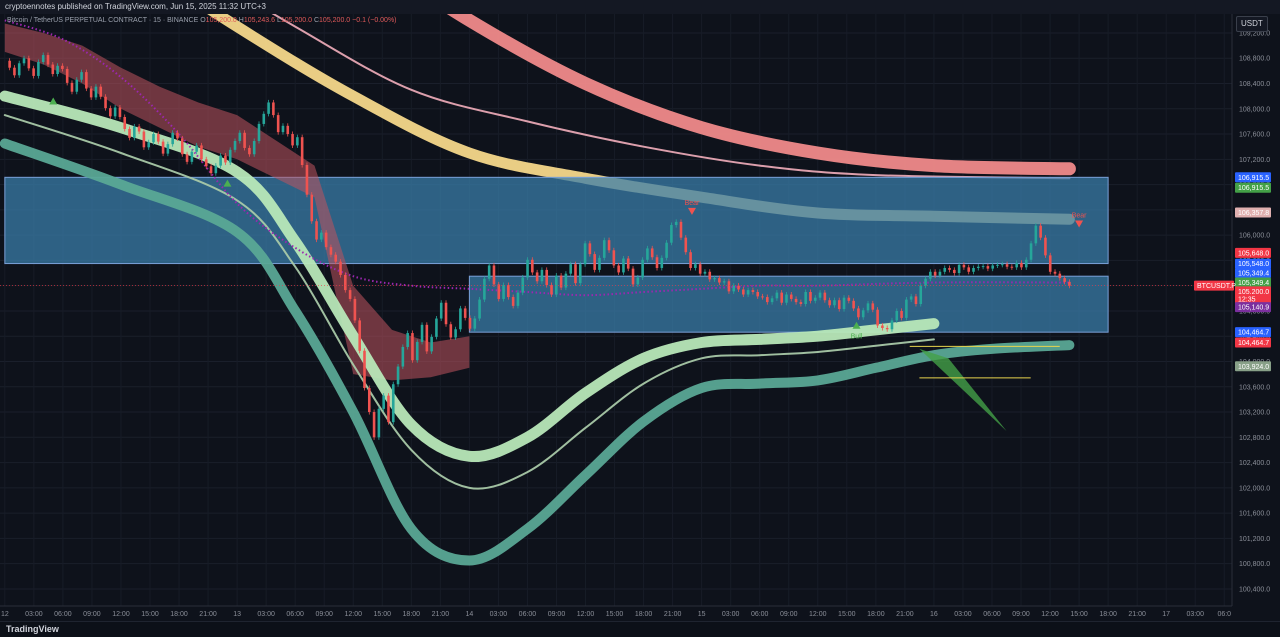  Describe the element at coordinates (934, 614) in the screenshot. I see `time-tick-label: 16` at that location.